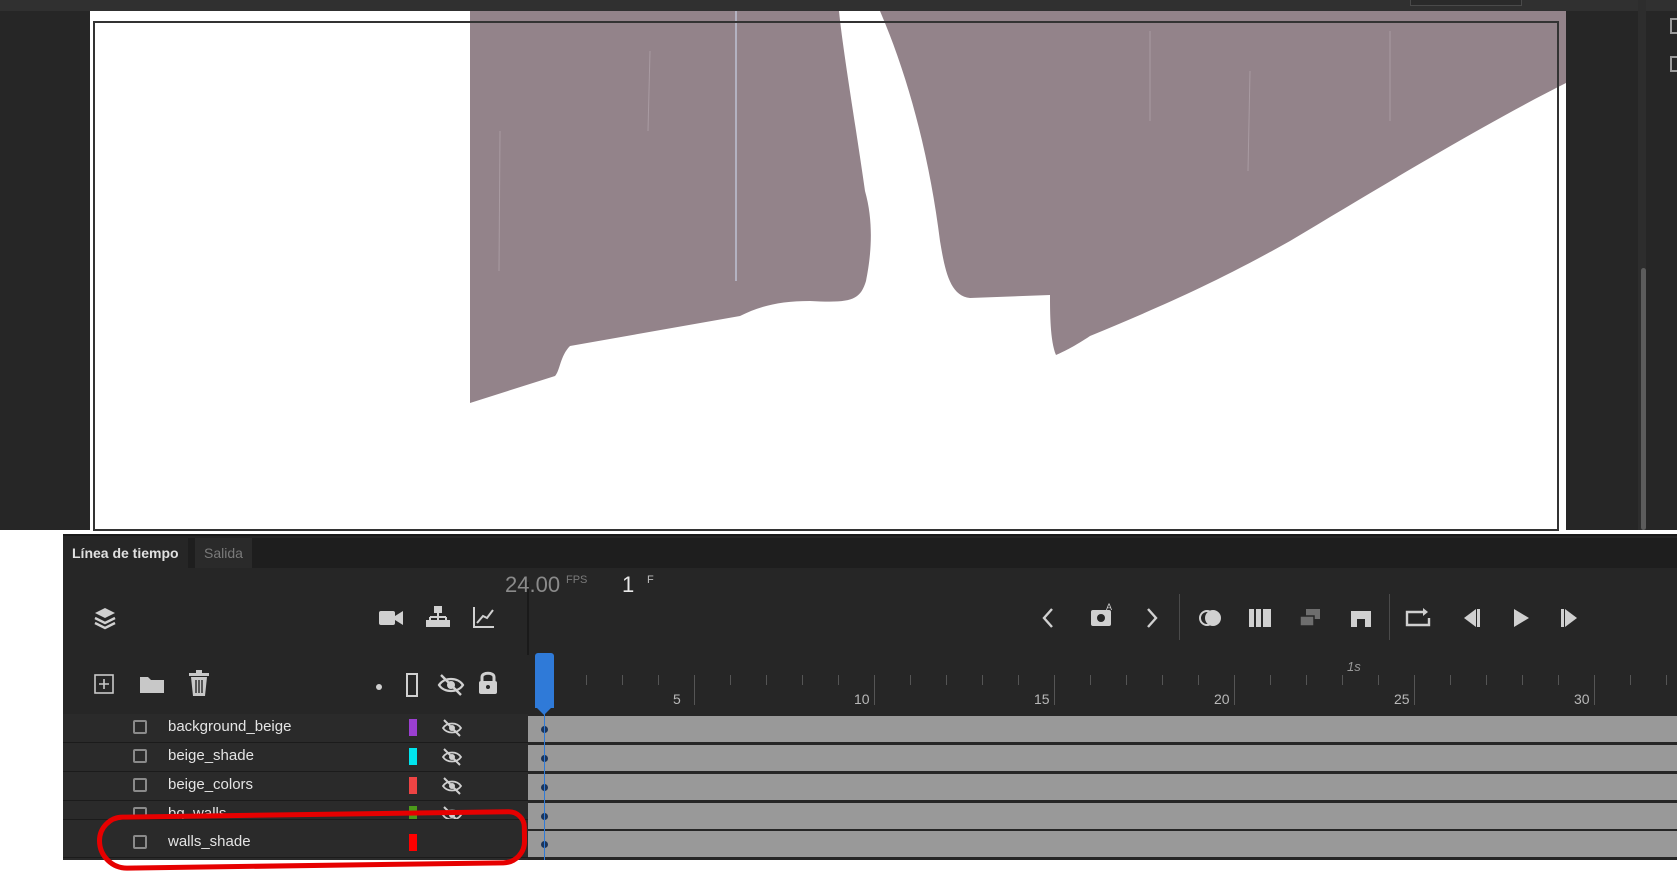  What do you see at coordinates (105, 618) in the screenshot?
I see `layers-icon` at bounding box center [105, 618].